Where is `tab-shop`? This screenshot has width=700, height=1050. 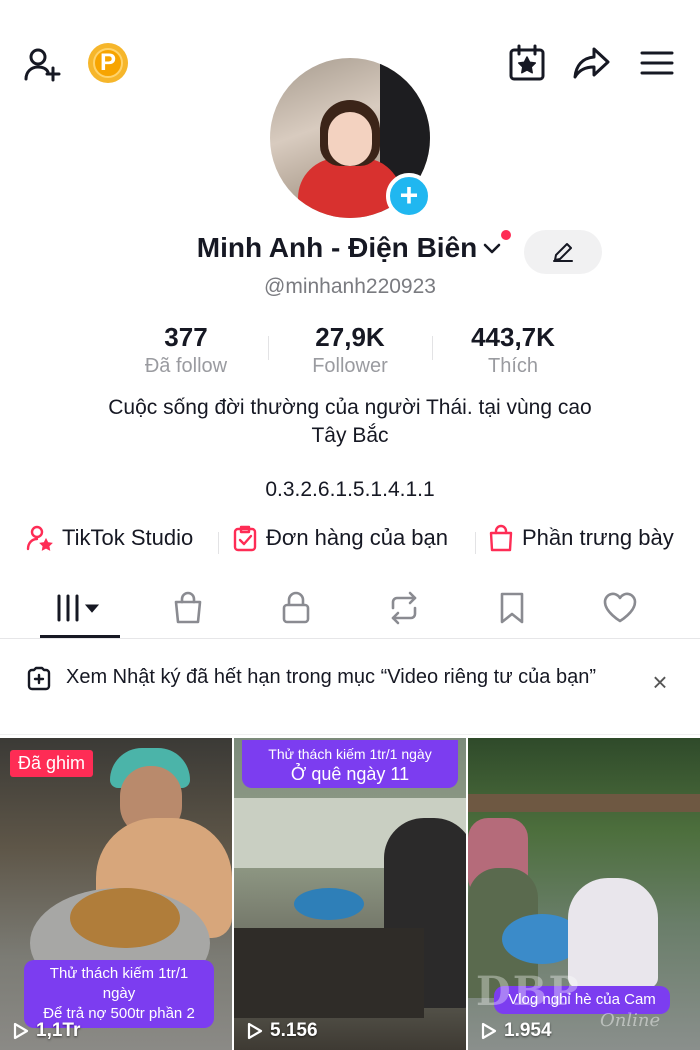
tab-shop is located at coordinates (188, 608).